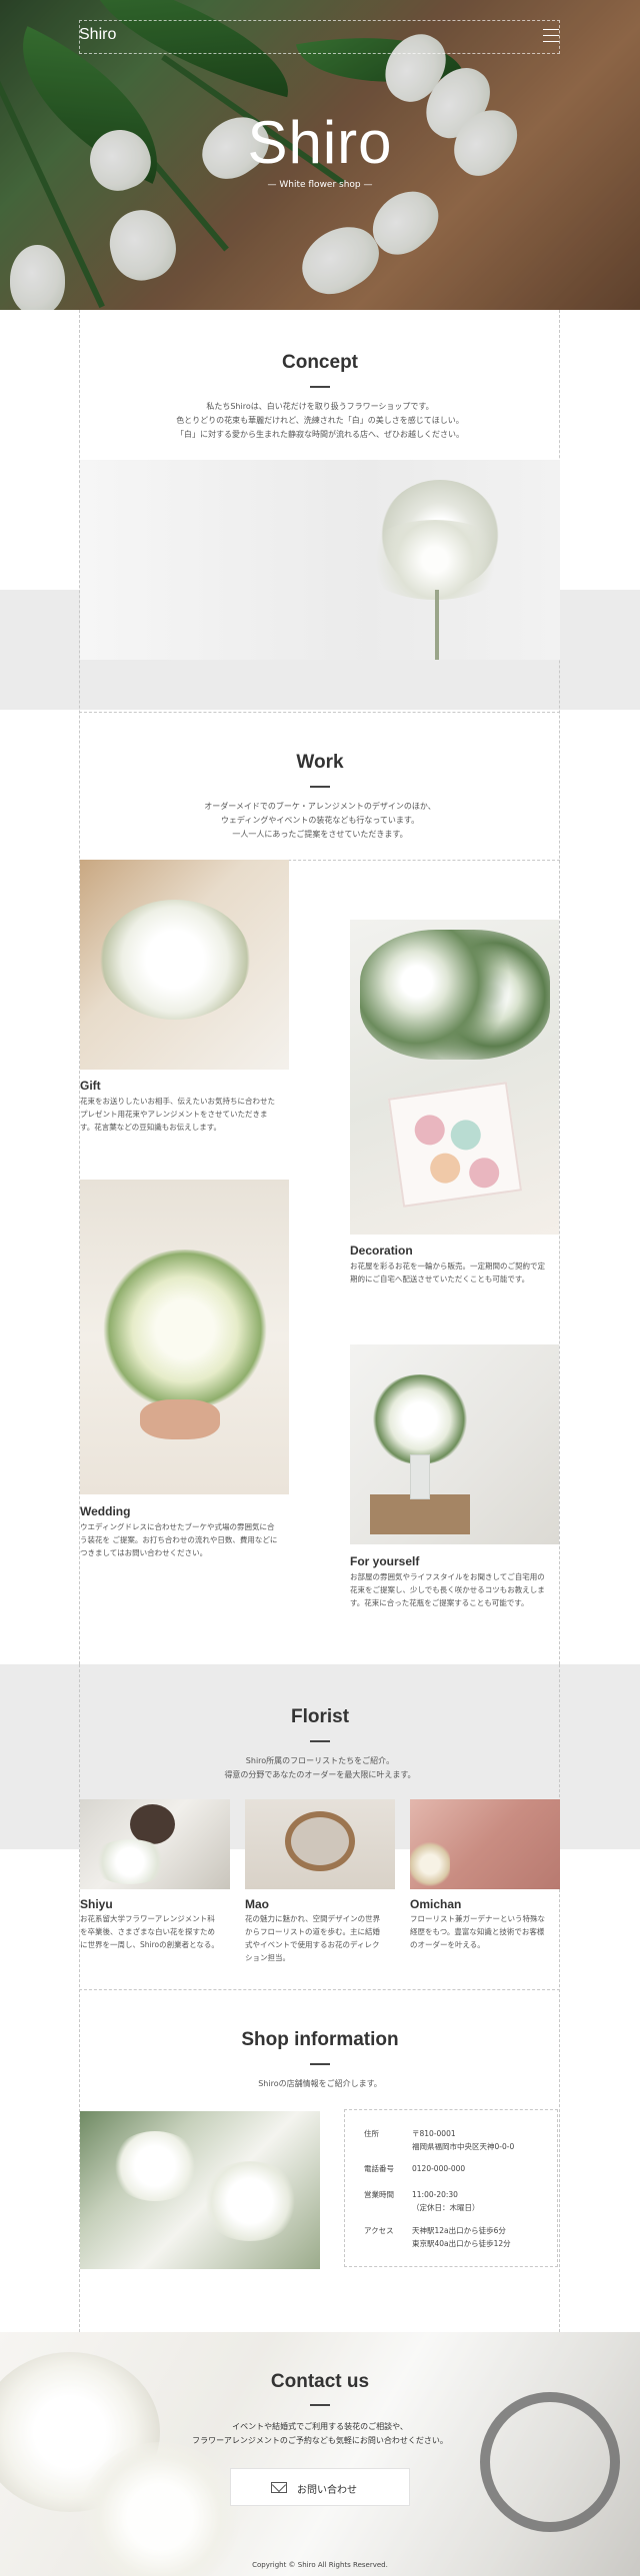 This screenshot has width=640, height=2576. What do you see at coordinates (320, 763) in the screenshot?
I see `work-title: Work` at bounding box center [320, 763].